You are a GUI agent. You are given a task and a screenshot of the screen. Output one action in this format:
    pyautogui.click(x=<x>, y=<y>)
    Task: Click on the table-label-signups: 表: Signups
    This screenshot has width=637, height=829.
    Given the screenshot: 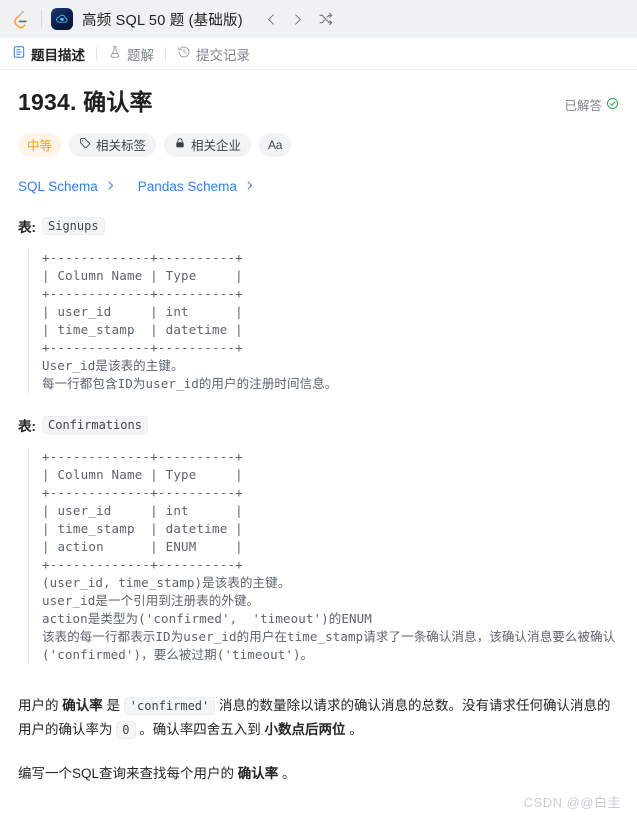 What is the action you would take?
    pyautogui.click(x=318, y=226)
    